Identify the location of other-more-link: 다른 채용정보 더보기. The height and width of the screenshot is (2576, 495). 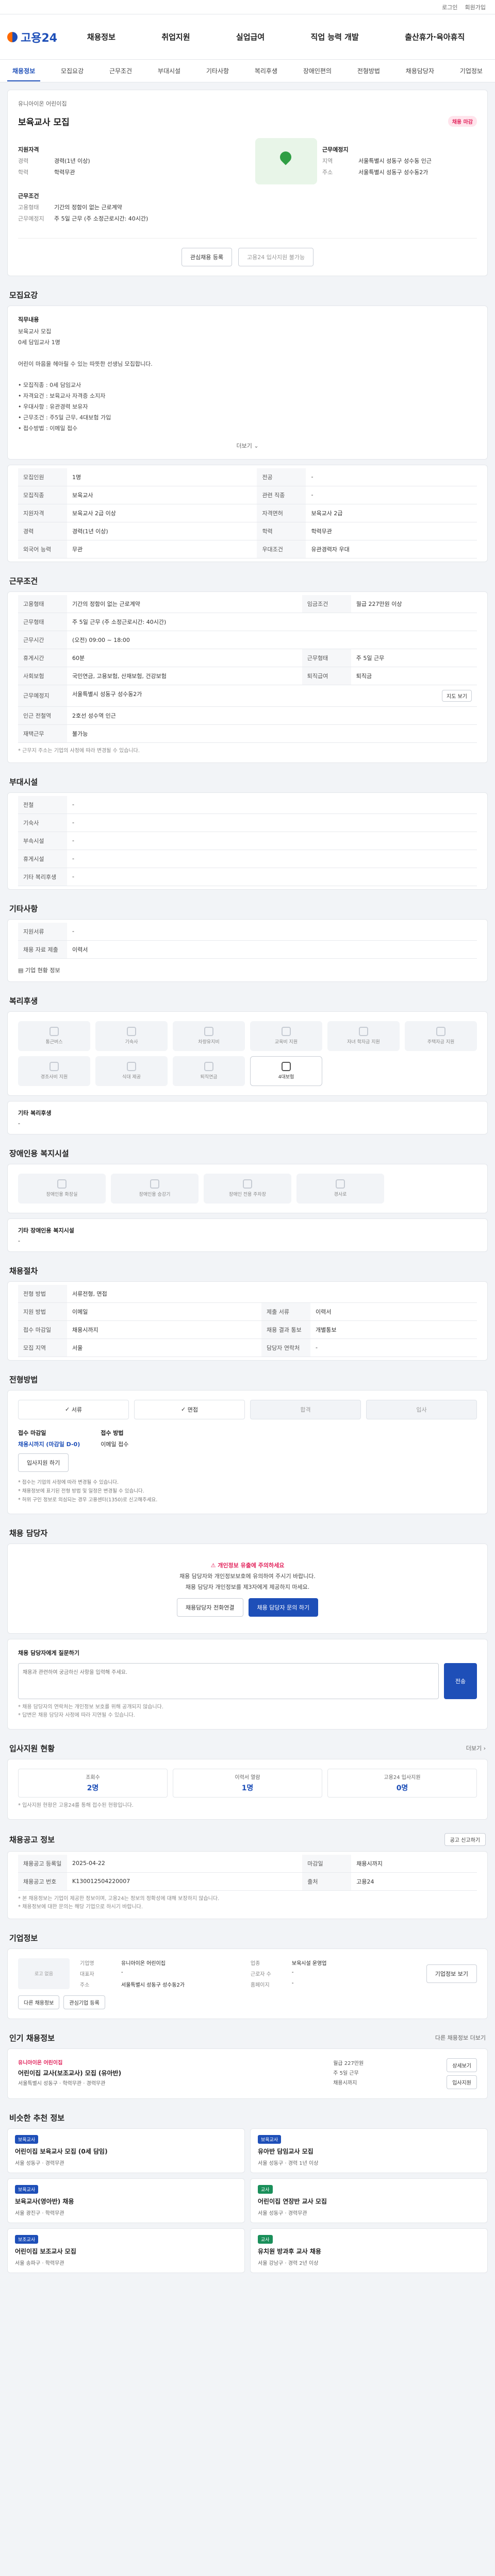
(460, 2038).